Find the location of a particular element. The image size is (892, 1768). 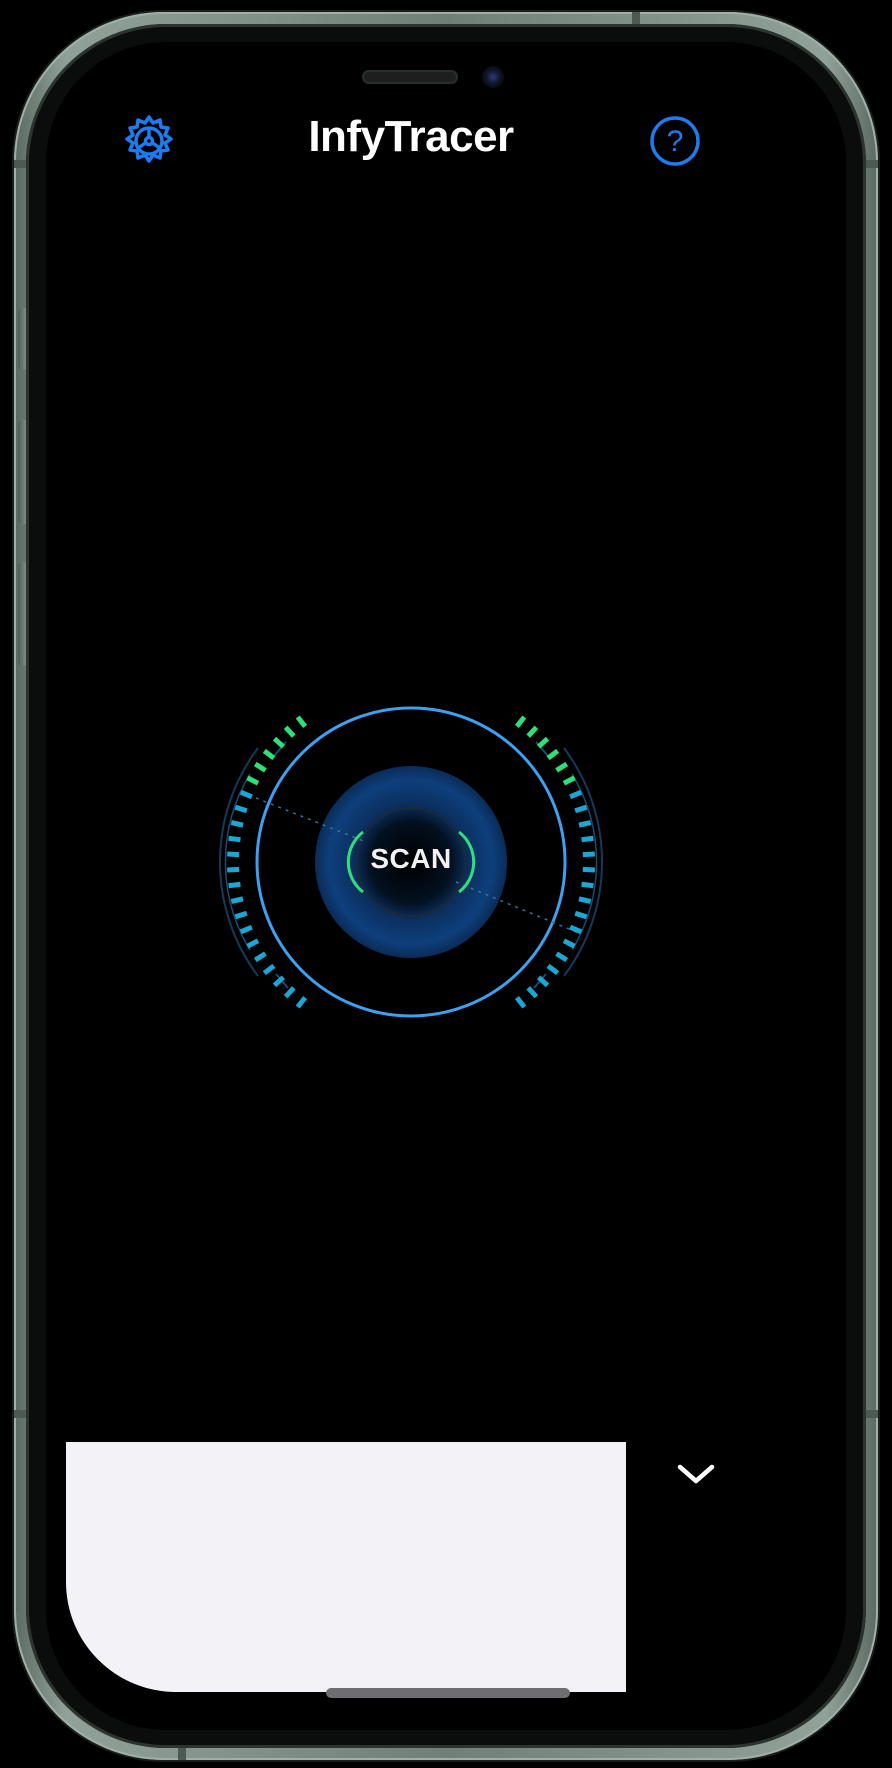

scanner-widget: SCAN is located at coordinates (411, 862).